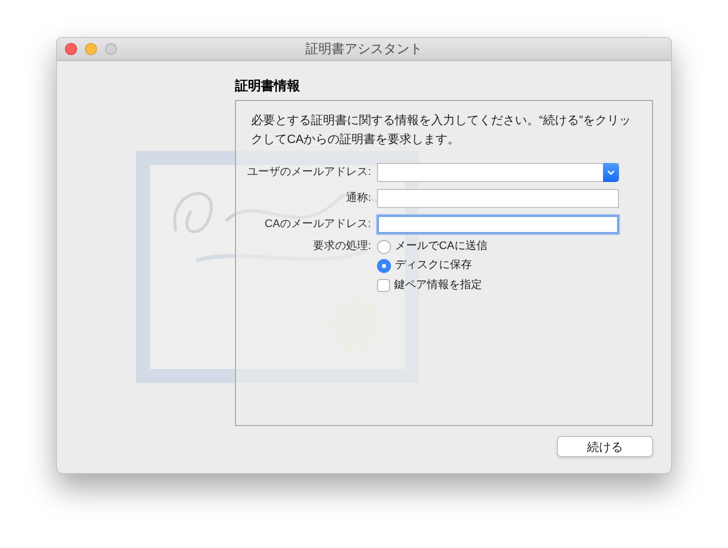 Image resolution: width=728 pixels, height=548 pixels. Describe the element at coordinates (441, 246) in the screenshot. I see `radio-label: メールでCAに送信` at that location.